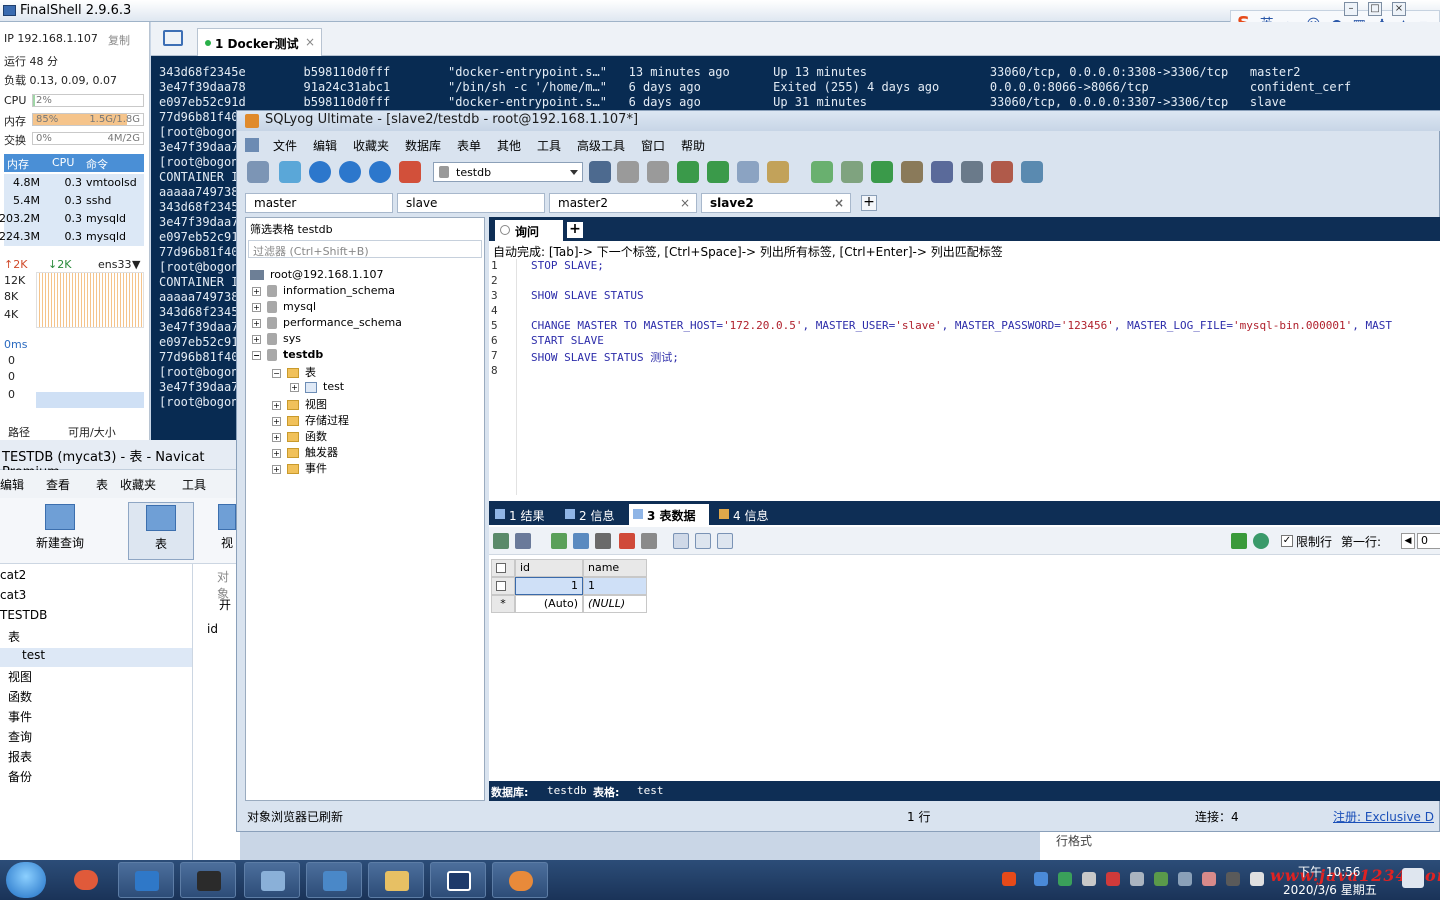 The image size is (1440, 900). Describe the element at coordinates (1209, 879) in the screenshot. I see `chat-tray-icon` at that location.